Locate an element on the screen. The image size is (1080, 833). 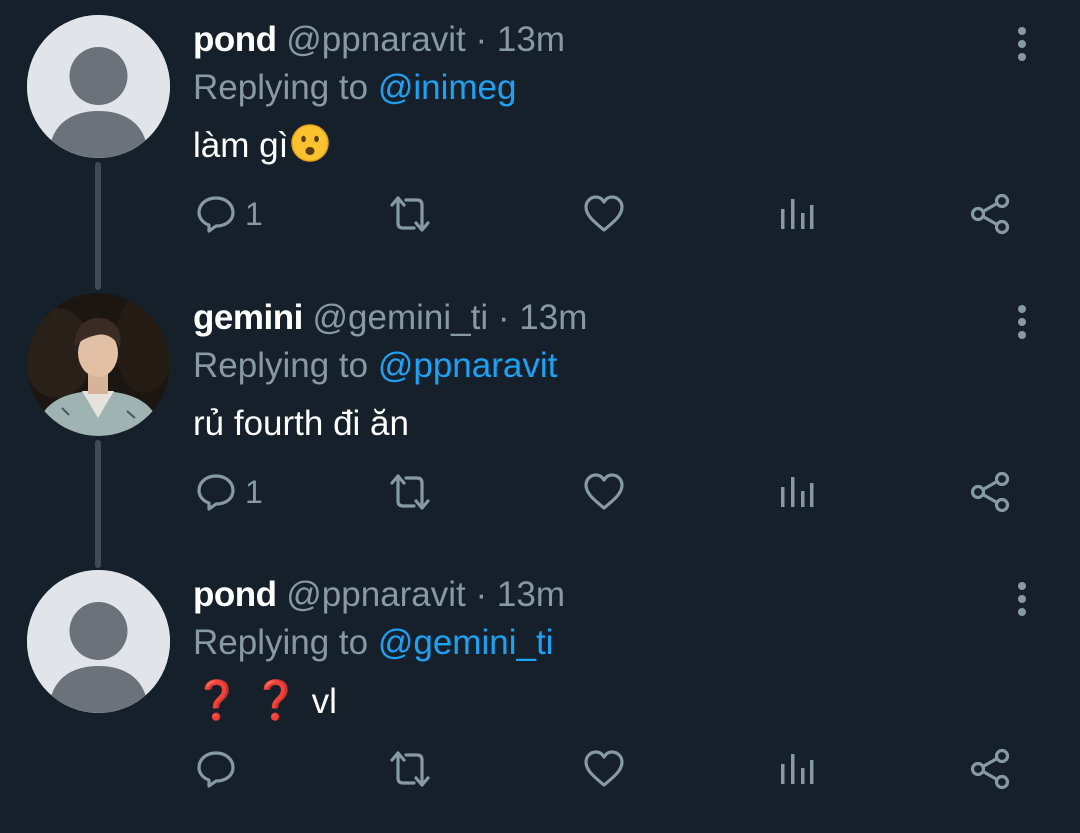
profile-photo-icon is located at coordinates (98, 364).